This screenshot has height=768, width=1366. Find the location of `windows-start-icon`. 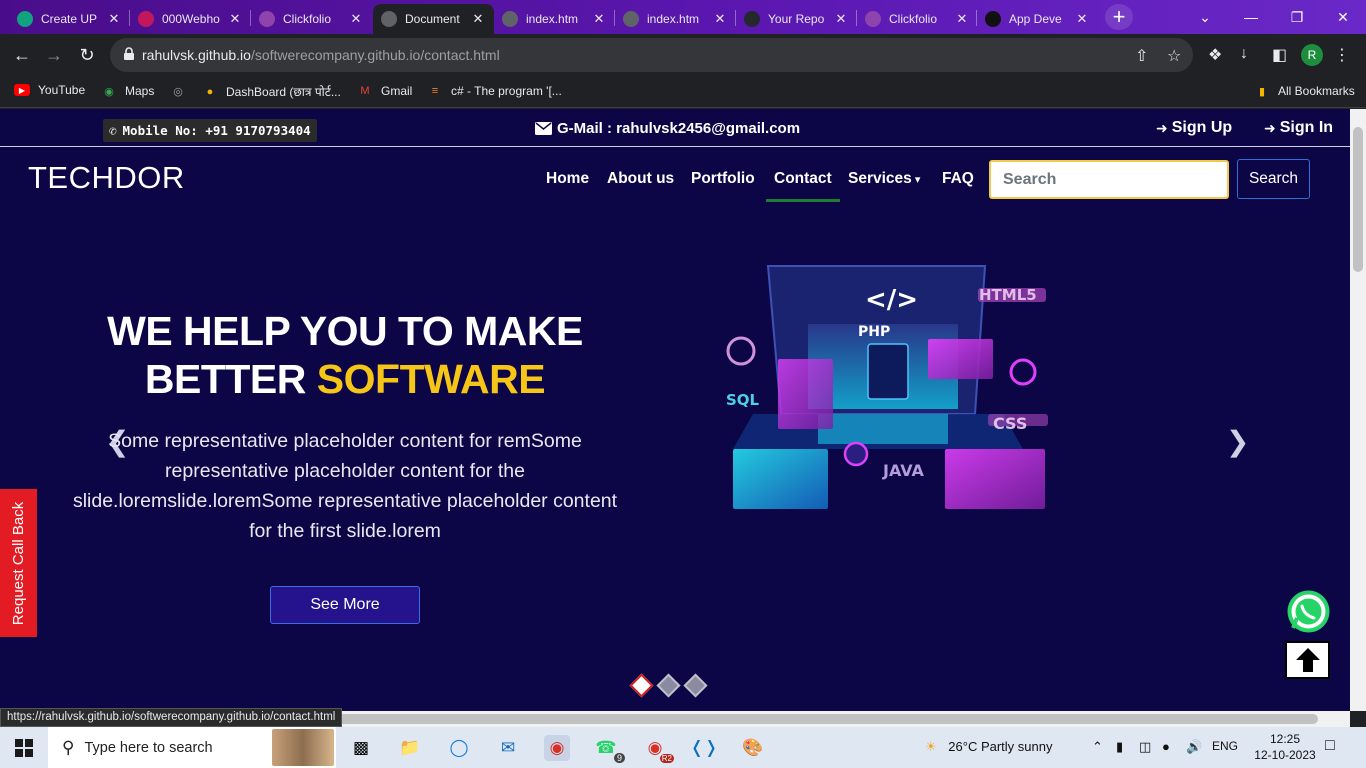

windows-start-icon is located at coordinates (24, 748).